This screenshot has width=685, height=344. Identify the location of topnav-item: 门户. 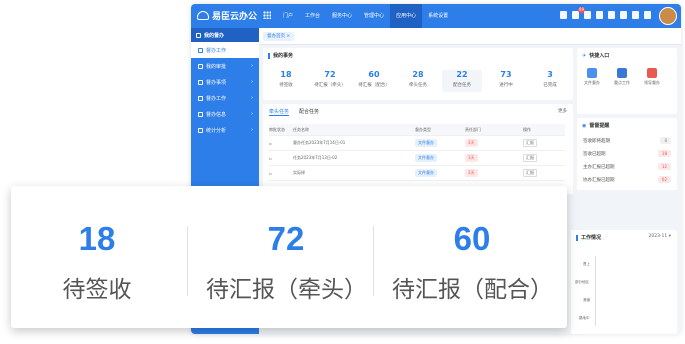
(288, 16).